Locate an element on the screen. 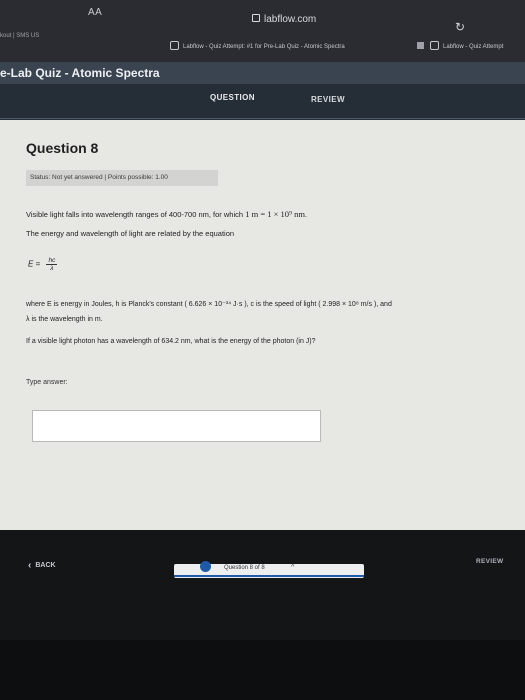 This screenshot has height=700, width=525. address-bar: labflow.com is located at coordinates (284, 19).